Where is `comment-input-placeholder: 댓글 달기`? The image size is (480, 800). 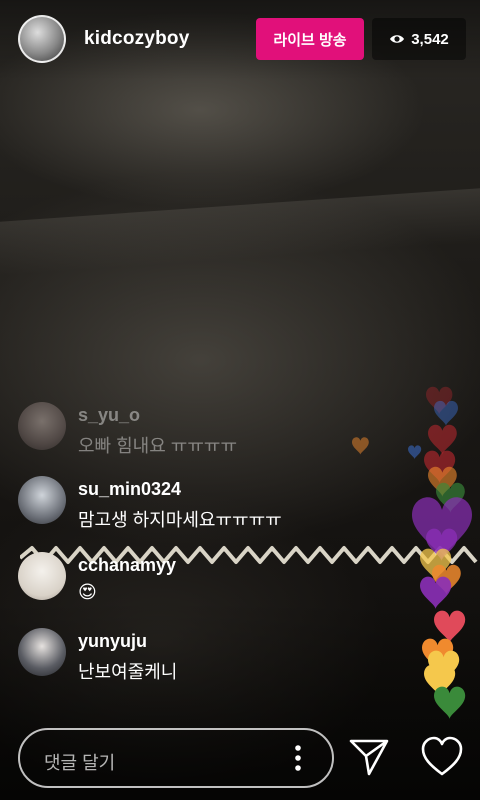
comment-input-placeholder: 댓글 달기 is located at coordinates (80, 763).